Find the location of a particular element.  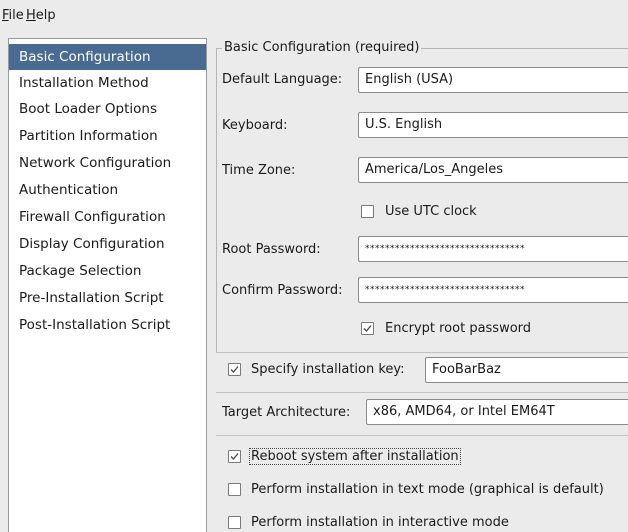

root-password-label: Root Password: is located at coordinates (271, 249).